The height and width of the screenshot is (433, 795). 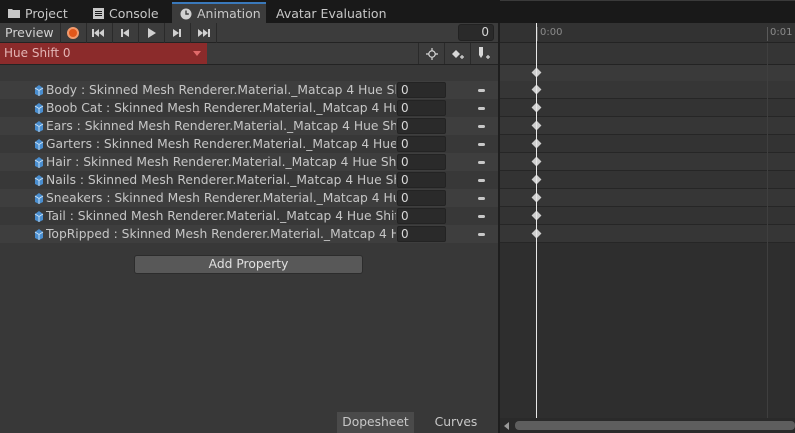 I want to click on summary-lane, so click(x=647, y=73).